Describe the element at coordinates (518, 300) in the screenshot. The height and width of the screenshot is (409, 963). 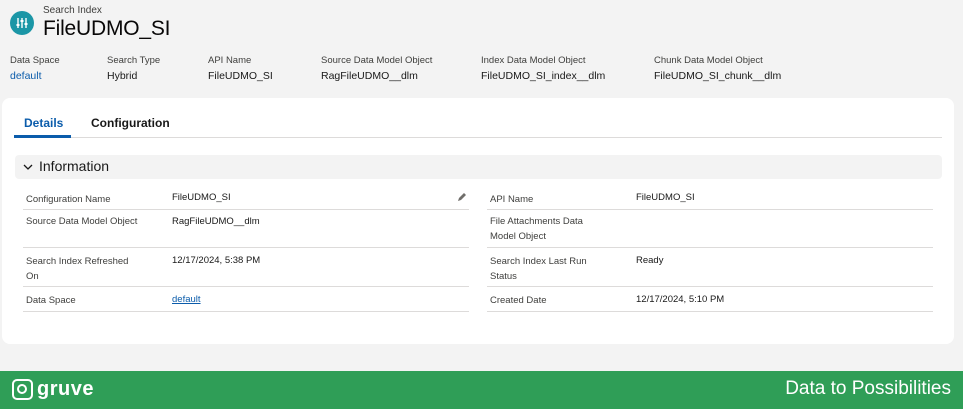
I see `detail-label: Created Date` at that location.